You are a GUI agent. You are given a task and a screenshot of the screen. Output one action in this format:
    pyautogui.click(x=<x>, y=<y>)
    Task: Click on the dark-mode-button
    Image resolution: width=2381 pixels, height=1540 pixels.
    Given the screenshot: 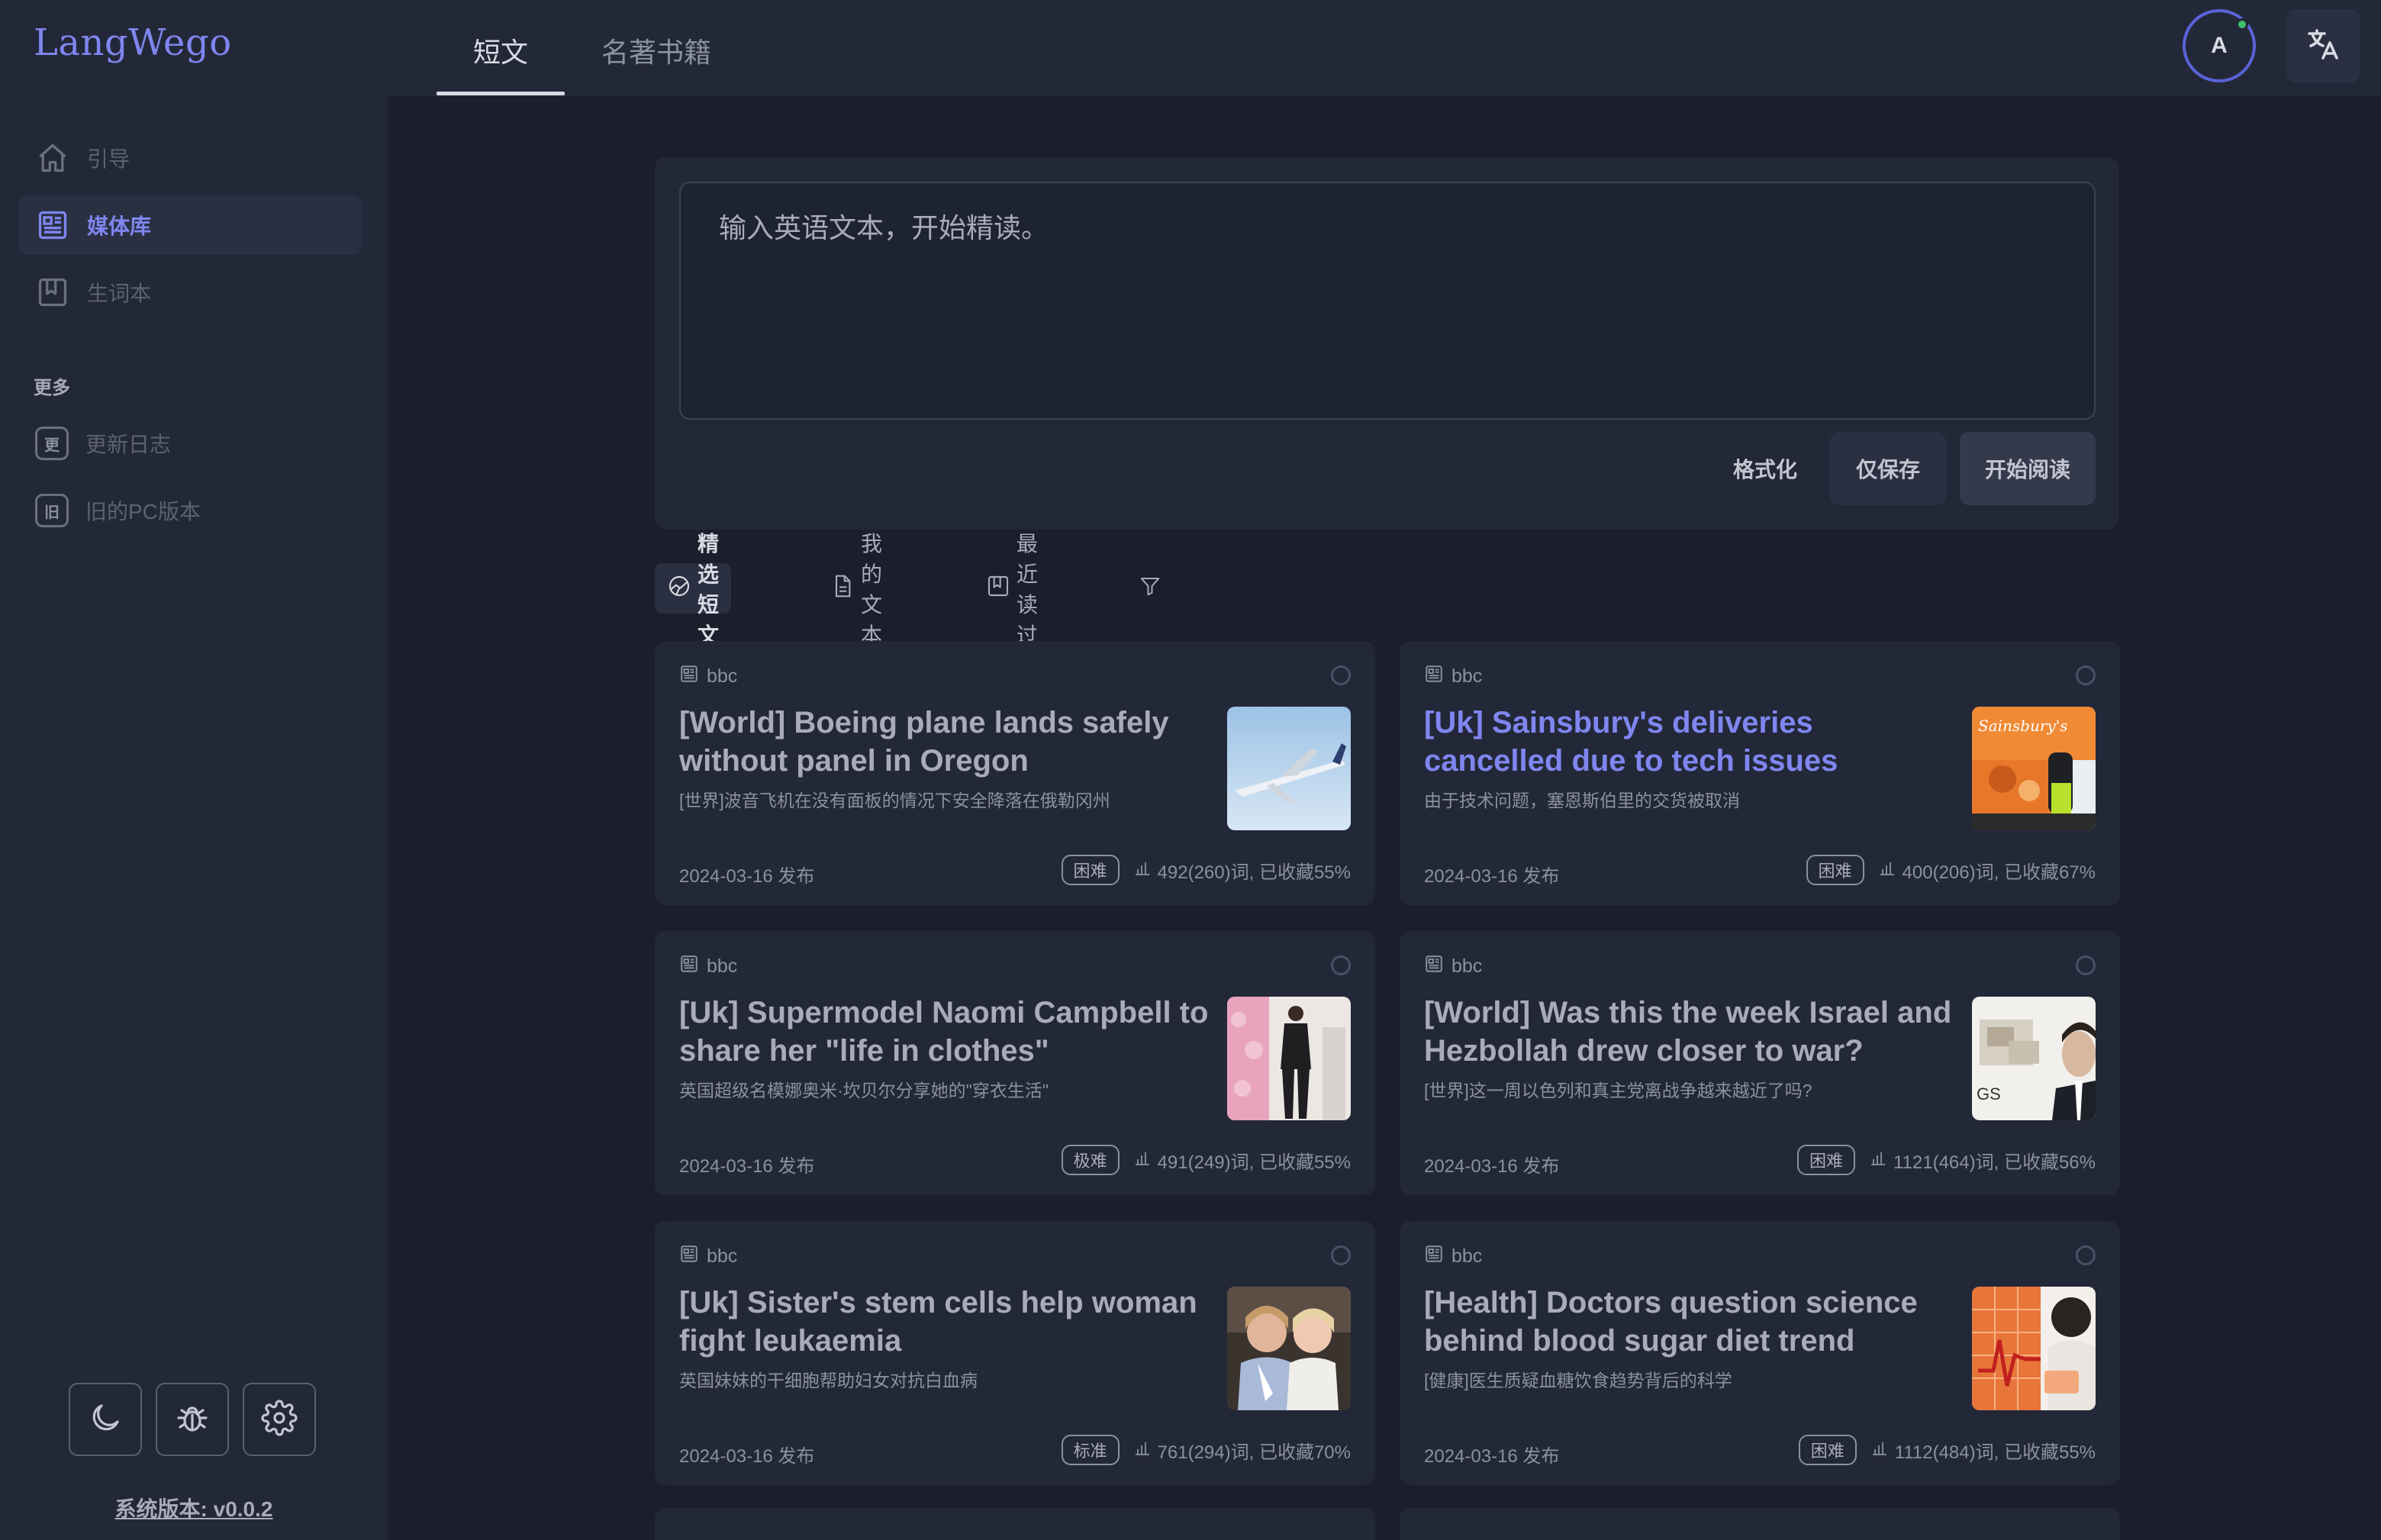 What is the action you would take?
    pyautogui.click(x=105, y=1419)
    